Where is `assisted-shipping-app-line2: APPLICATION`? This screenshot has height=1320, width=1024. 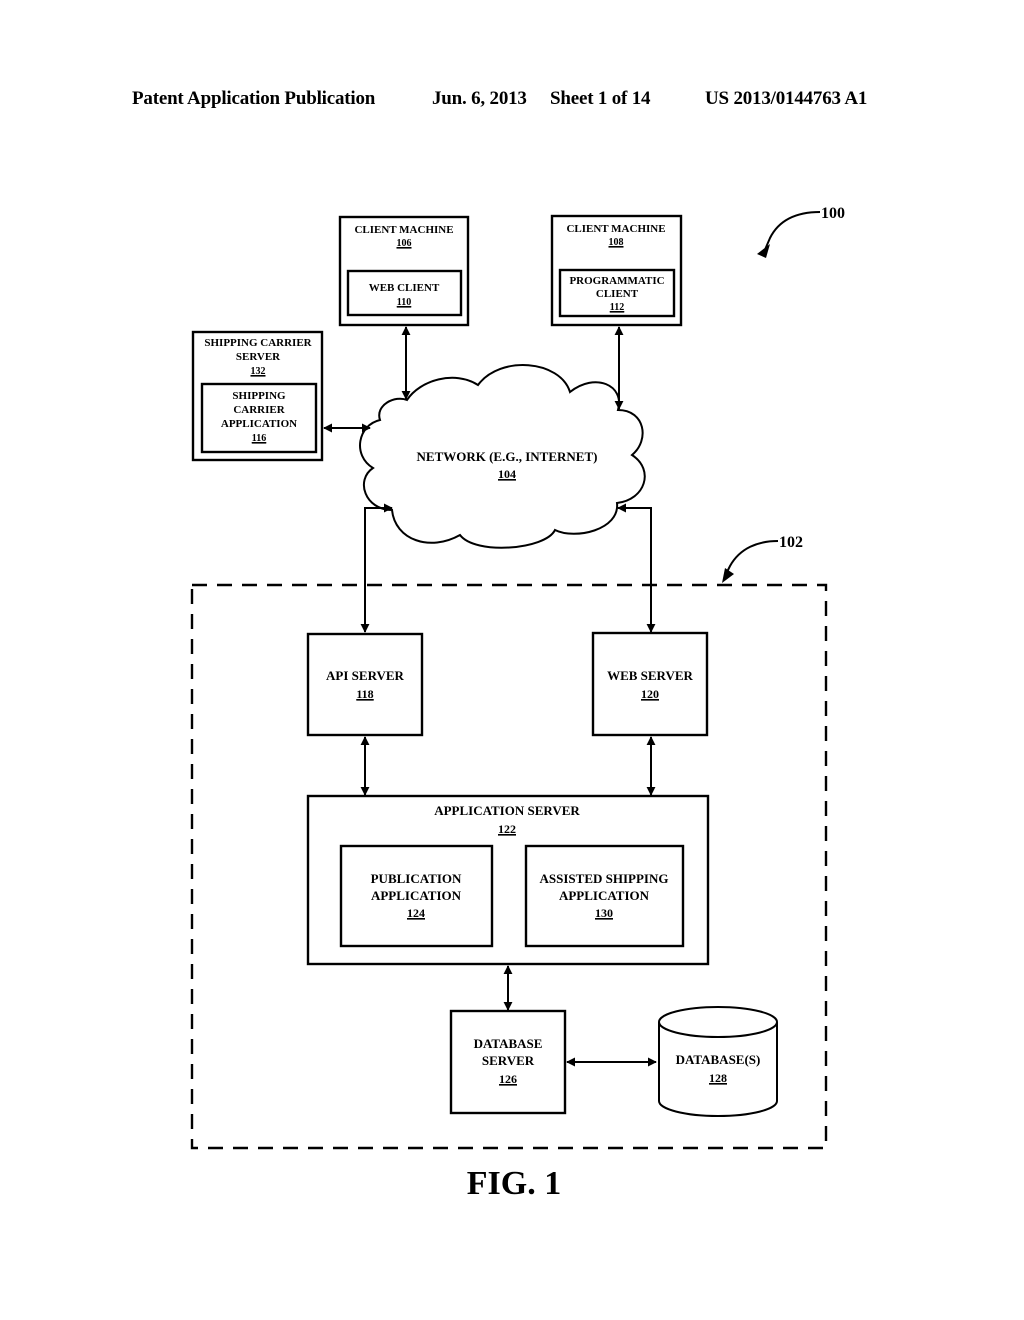 assisted-shipping-app-line2: APPLICATION is located at coordinates (604, 895).